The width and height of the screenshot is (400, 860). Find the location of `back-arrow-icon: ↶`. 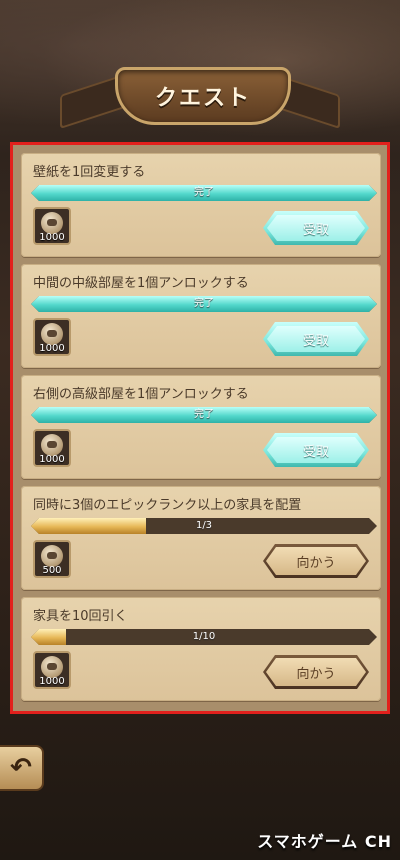

back-arrow-icon: ↶ is located at coordinates (21, 768).